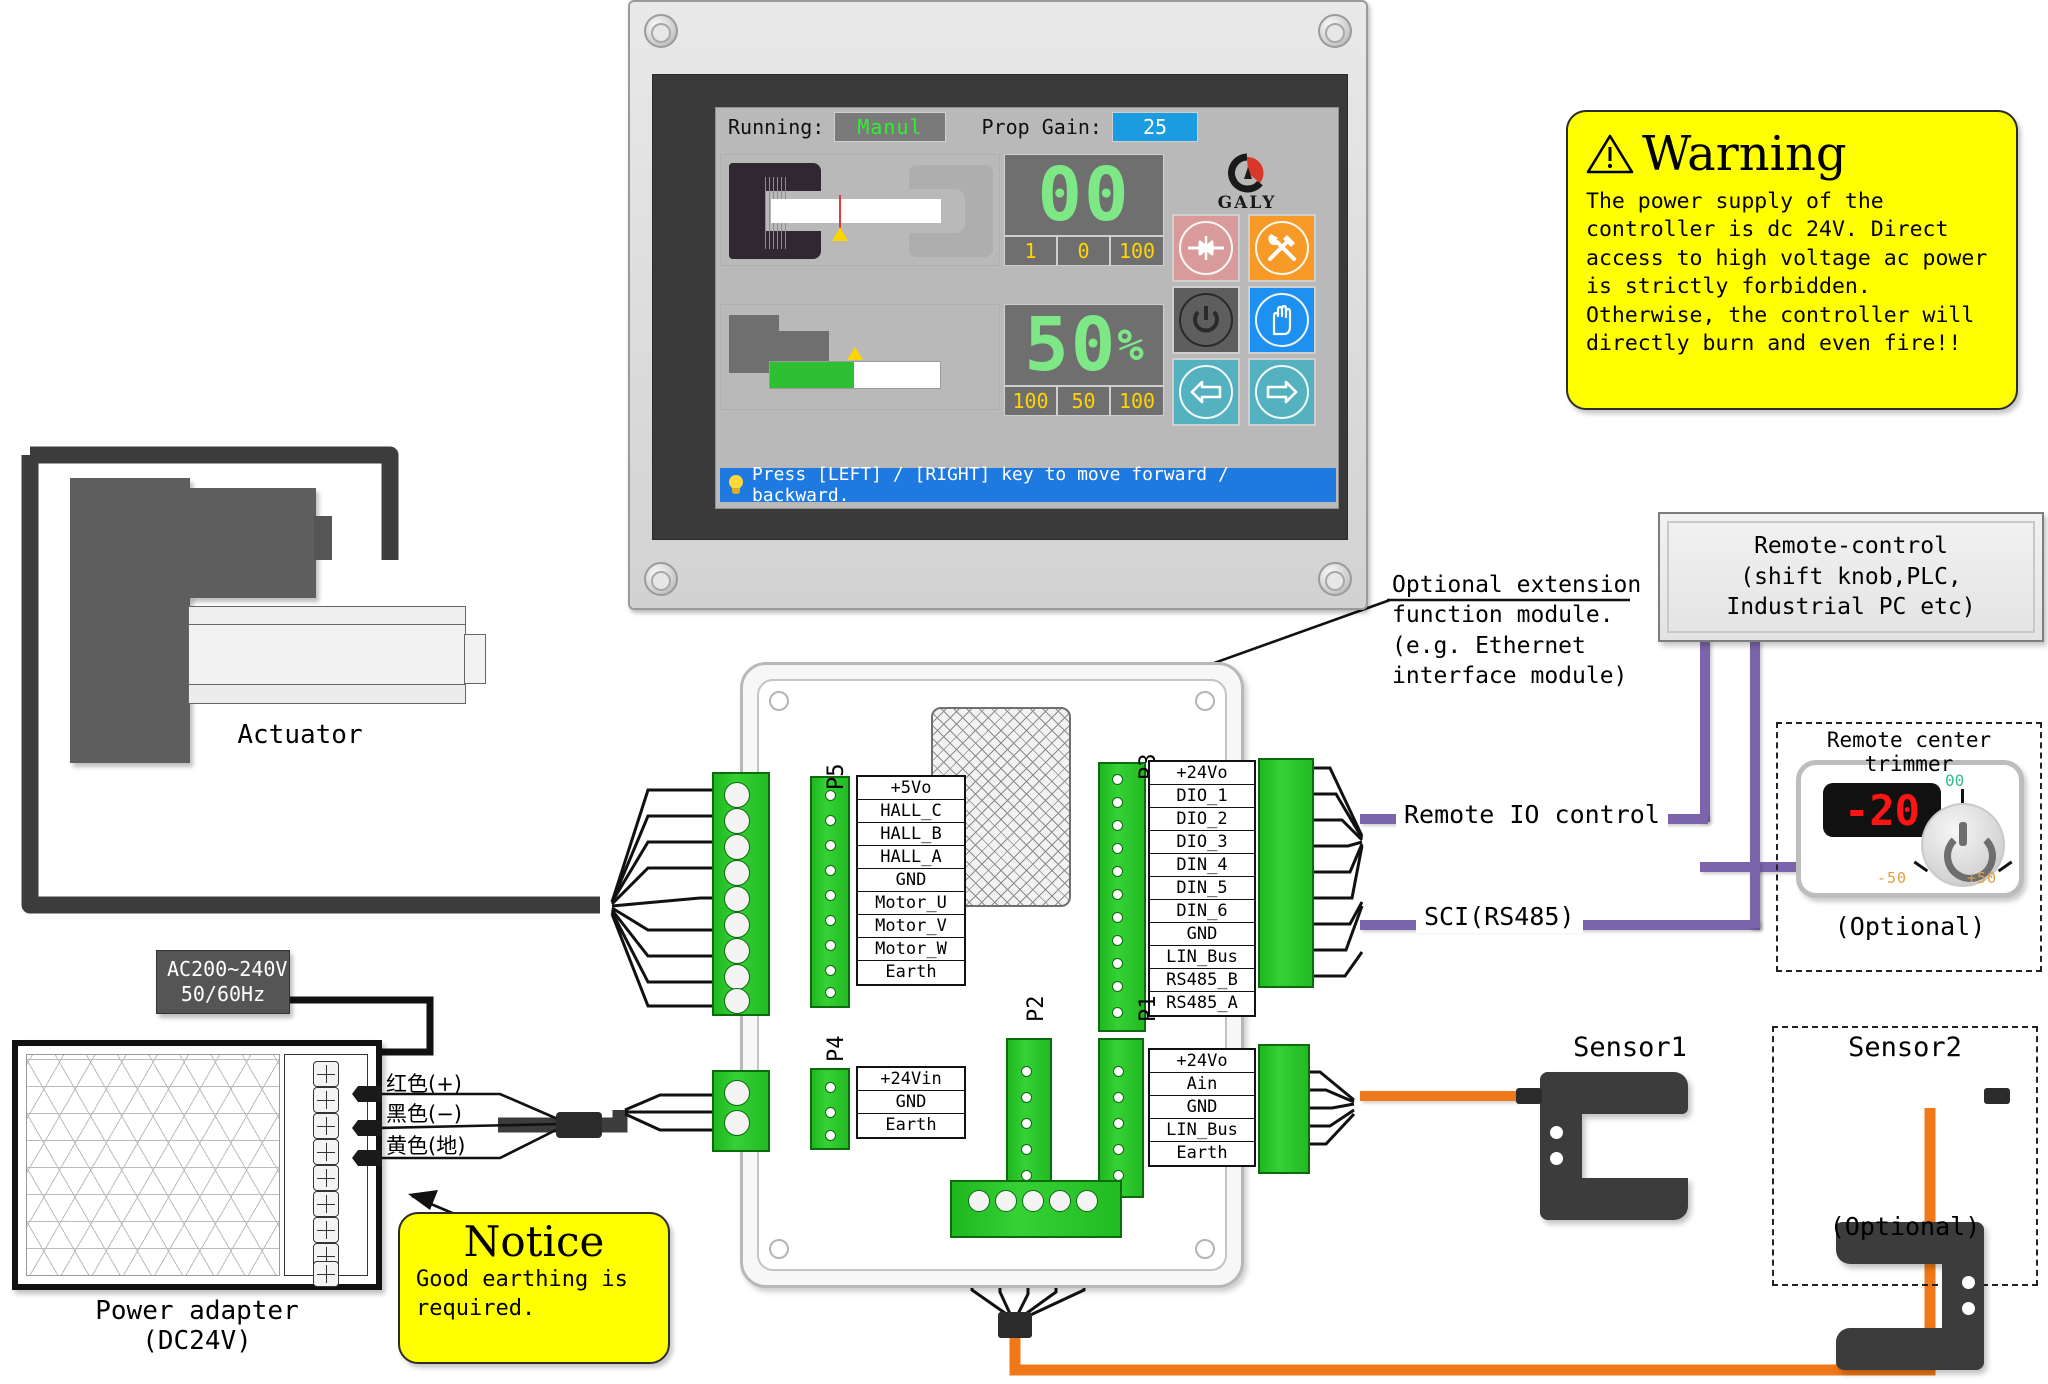 This screenshot has height=1384, width=2048. I want to click on psu-caption-1: (DC24V), so click(197, 1341).